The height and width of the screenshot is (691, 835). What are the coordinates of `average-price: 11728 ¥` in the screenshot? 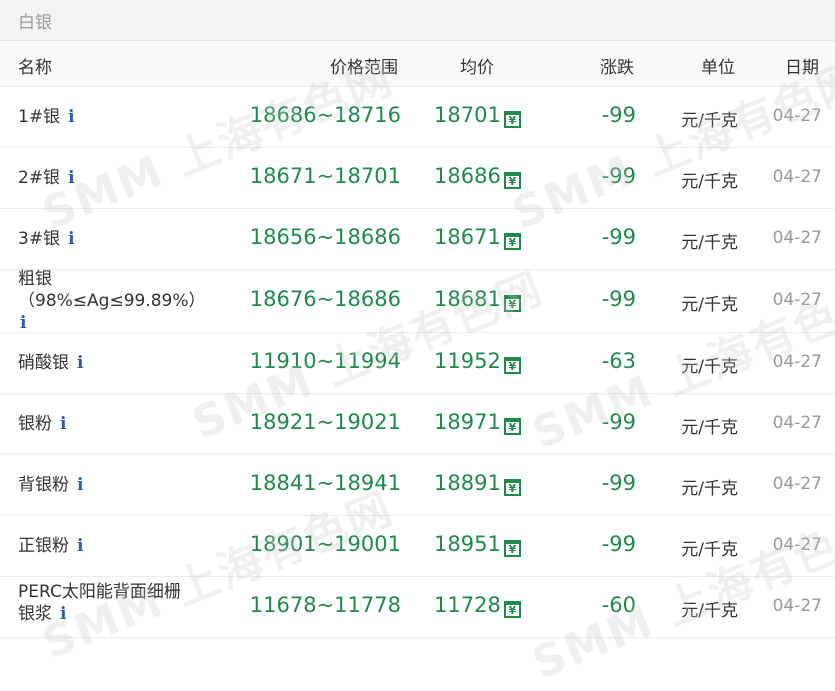 It's located at (477, 605).